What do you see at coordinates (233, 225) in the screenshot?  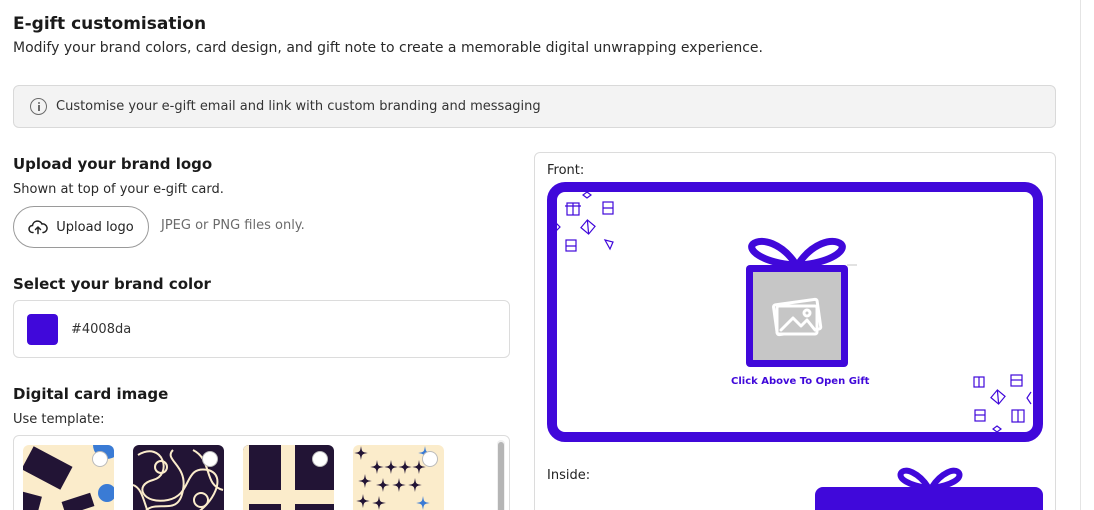 I see `upload-hint: JPEG or PNG files only.` at bounding box center [233, 225].